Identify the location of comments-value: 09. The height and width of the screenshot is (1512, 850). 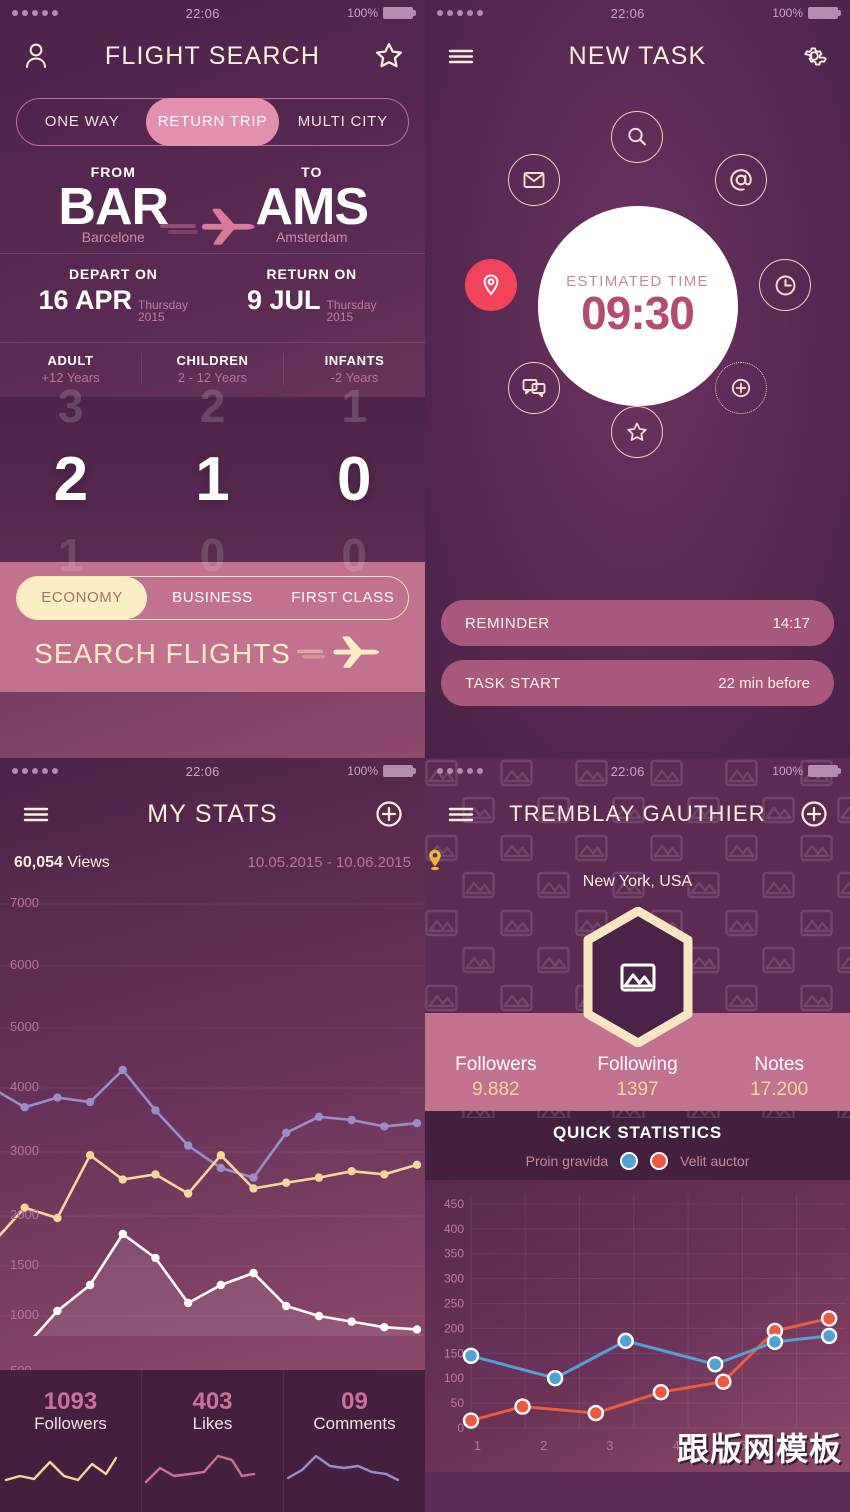
(354, 1401).